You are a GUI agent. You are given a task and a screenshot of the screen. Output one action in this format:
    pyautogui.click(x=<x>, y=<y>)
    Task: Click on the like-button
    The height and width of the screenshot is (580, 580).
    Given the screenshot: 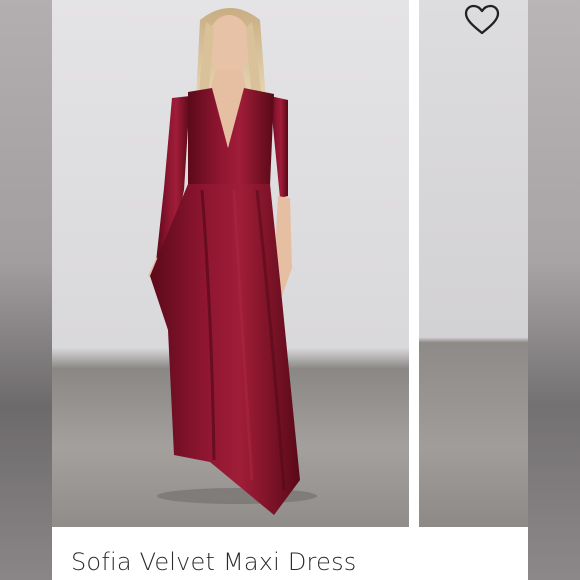 What is the action you would take?
    pyautogui.click(x=482, y=20)
    